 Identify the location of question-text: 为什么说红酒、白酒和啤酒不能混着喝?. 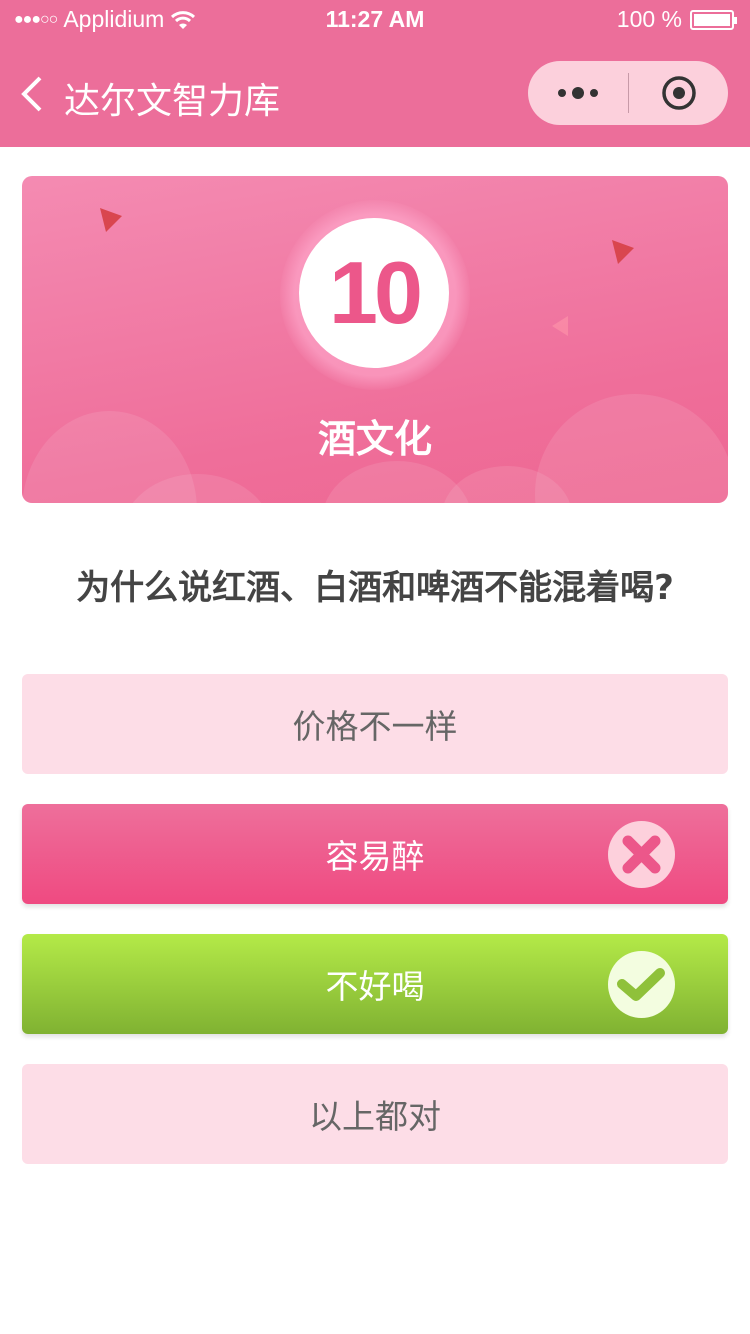
(375, 588).